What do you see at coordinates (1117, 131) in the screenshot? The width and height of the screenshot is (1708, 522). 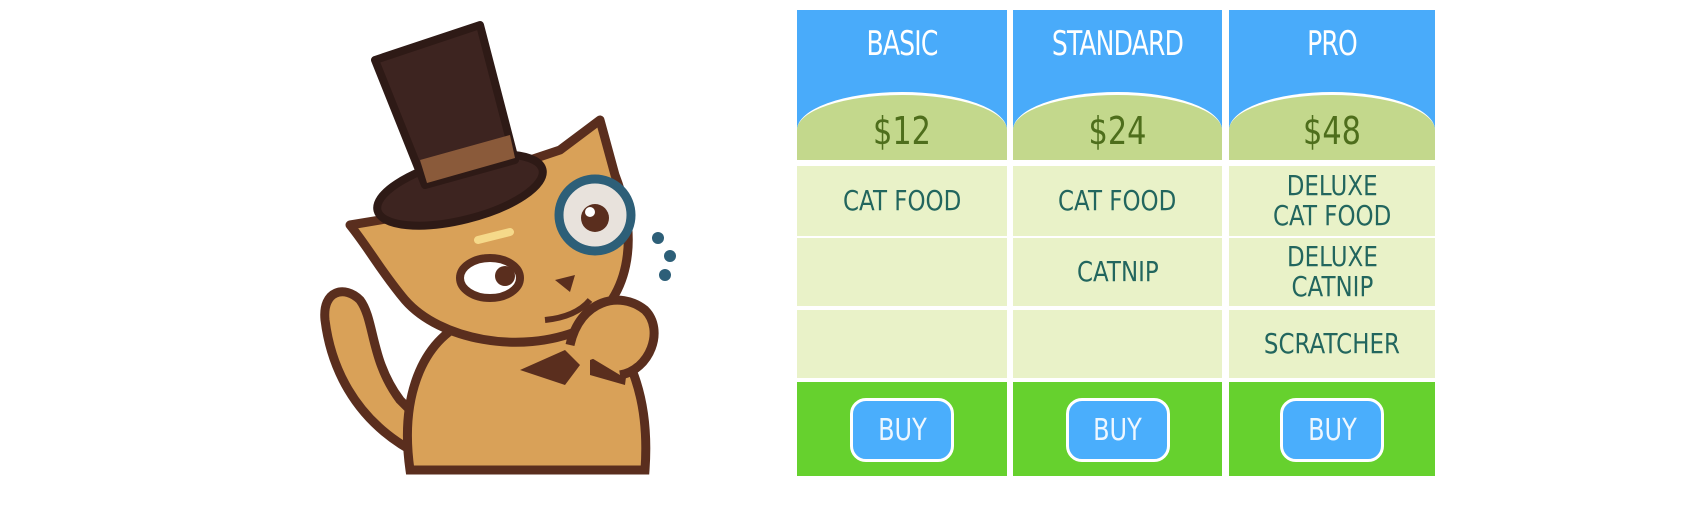 I see `plan-price: $24` at bounding box center [1117, 131].